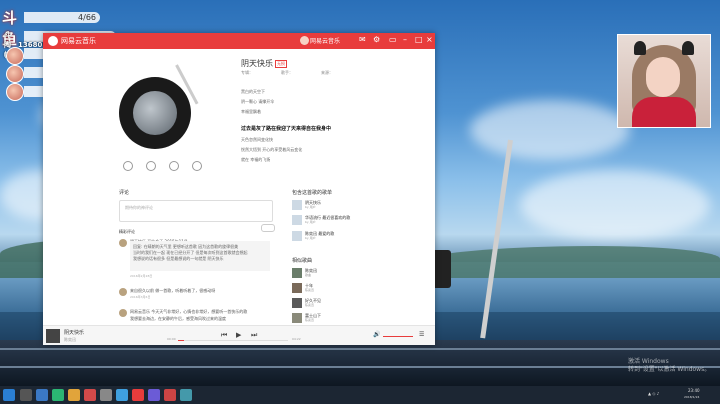  What do you see at coordinates (405, 39) in the screenshot?
I see `minimize-icon: –` at bounding box center [405, 39].